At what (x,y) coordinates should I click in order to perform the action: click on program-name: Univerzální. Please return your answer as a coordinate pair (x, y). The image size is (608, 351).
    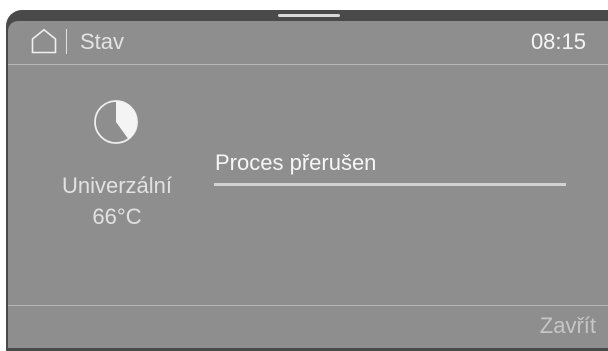
    Looking at the image, I should click on (117, 185).